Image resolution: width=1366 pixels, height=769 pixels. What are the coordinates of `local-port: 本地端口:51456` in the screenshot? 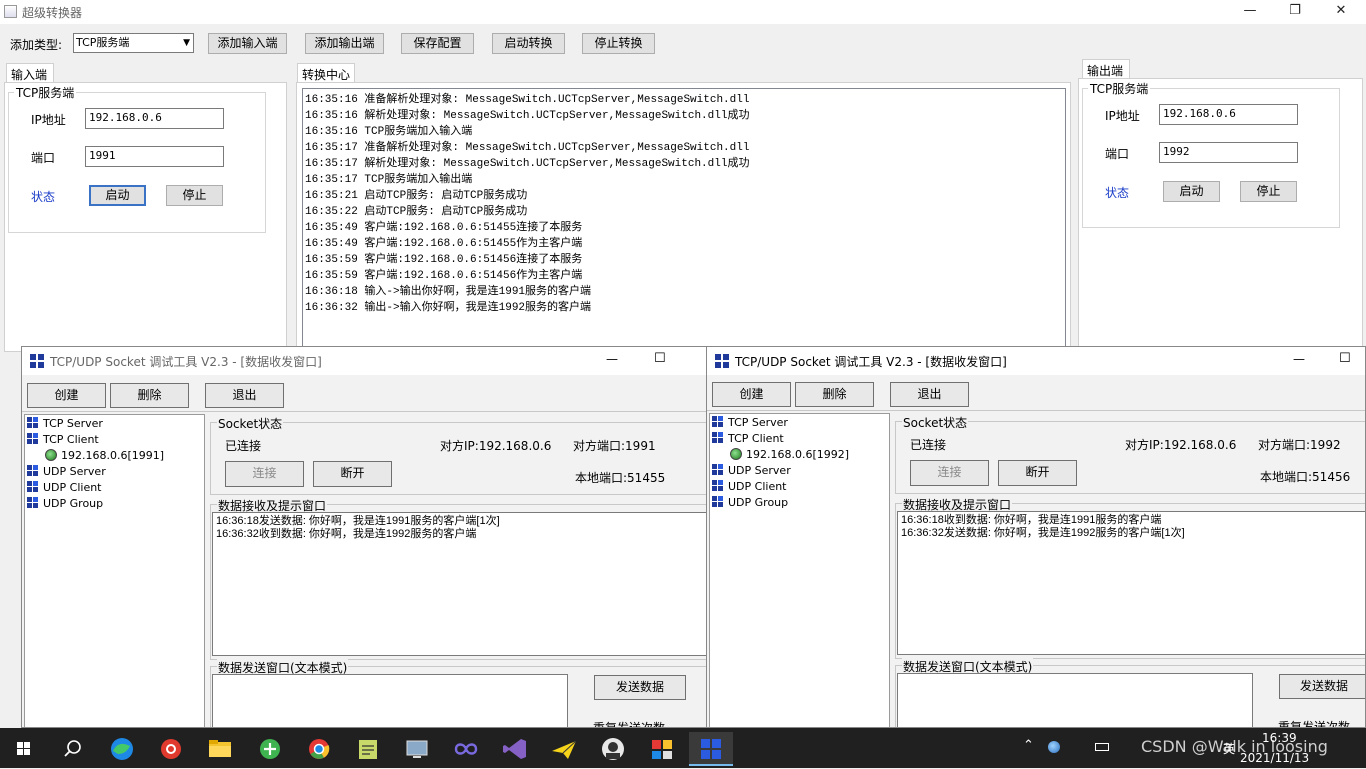 It's located at (1305, 477).